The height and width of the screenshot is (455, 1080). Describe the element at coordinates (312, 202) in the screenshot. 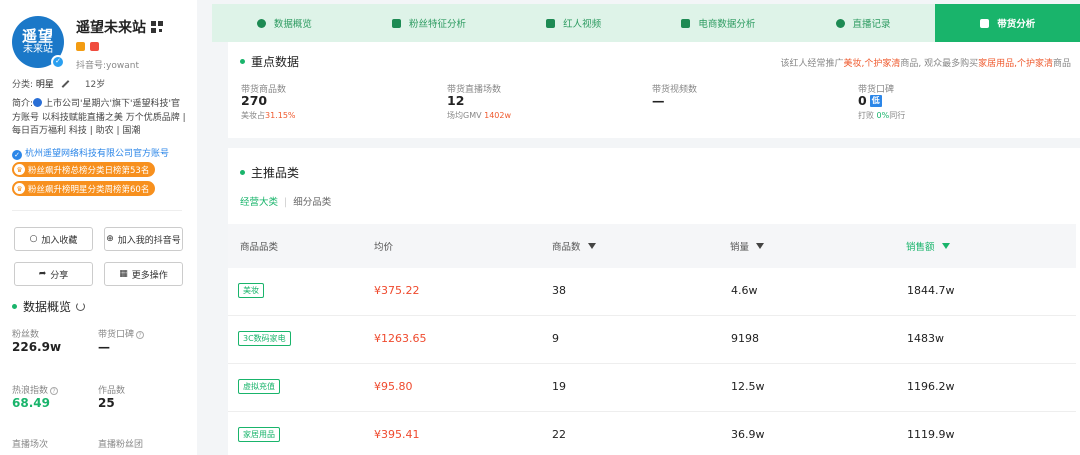

I see `subtab-sub-category: 细分品类` at that location.